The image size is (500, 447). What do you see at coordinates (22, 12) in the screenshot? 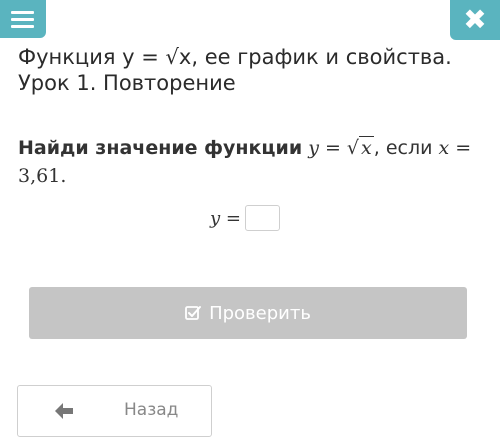
I see `menu-bar-top` at bounding box center [22, 12].